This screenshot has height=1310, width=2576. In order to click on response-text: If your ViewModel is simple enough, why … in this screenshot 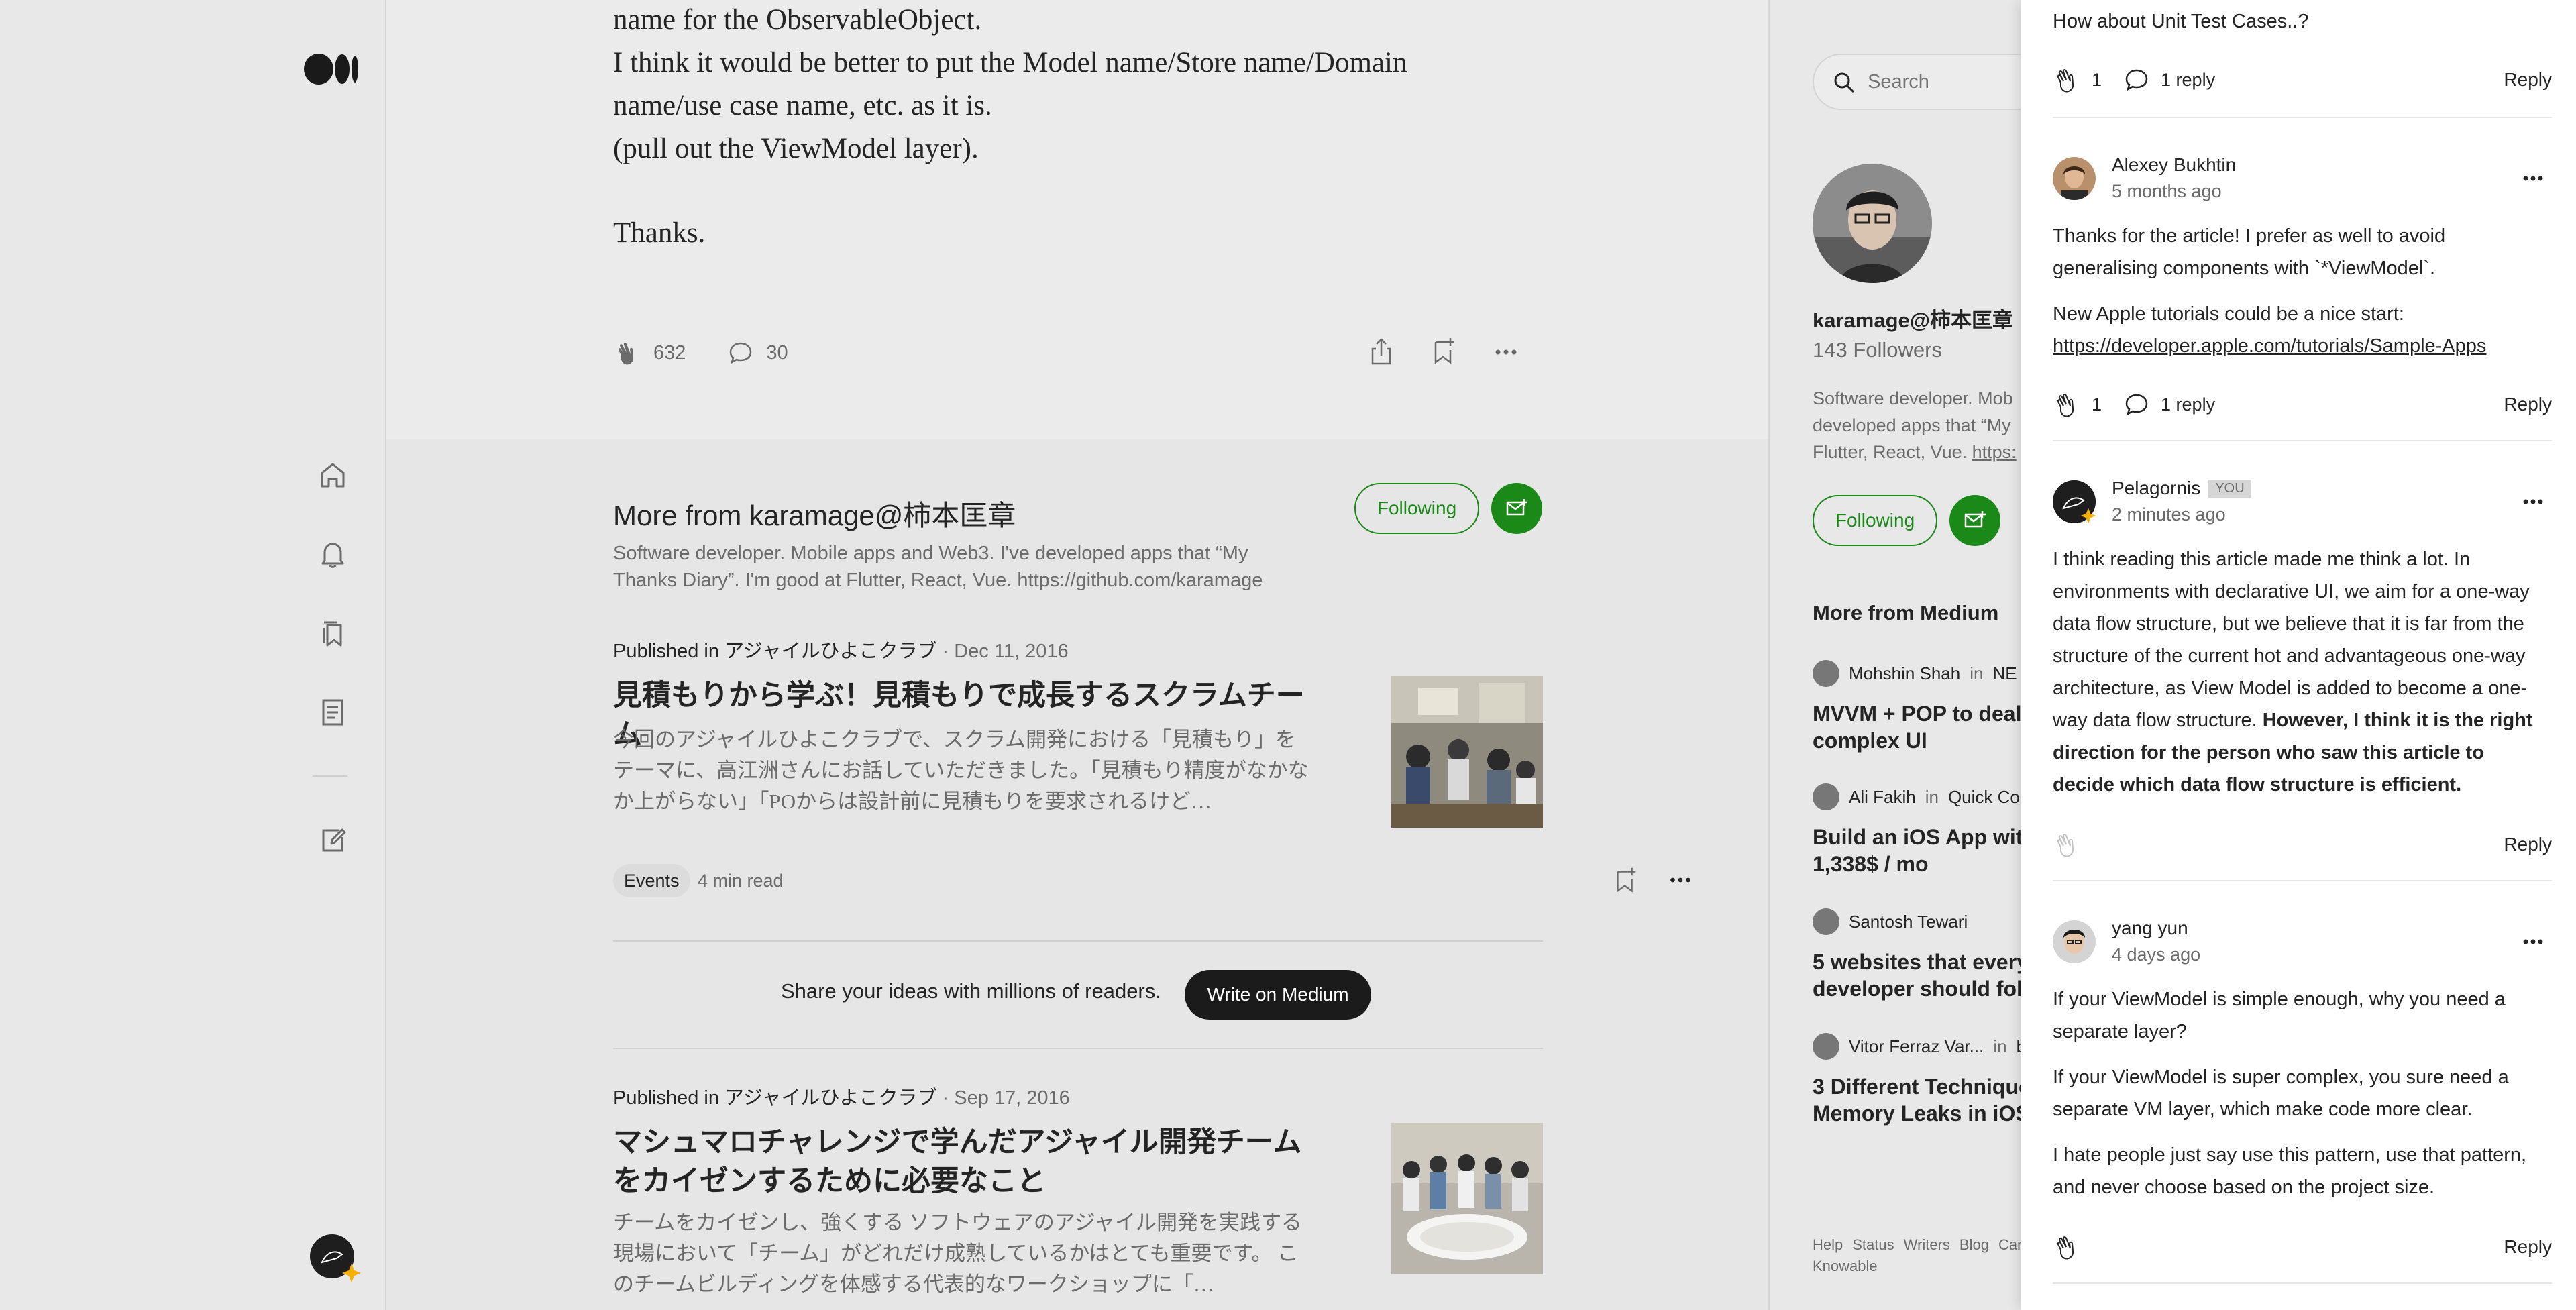, I will do `click(2279, 1015)`.